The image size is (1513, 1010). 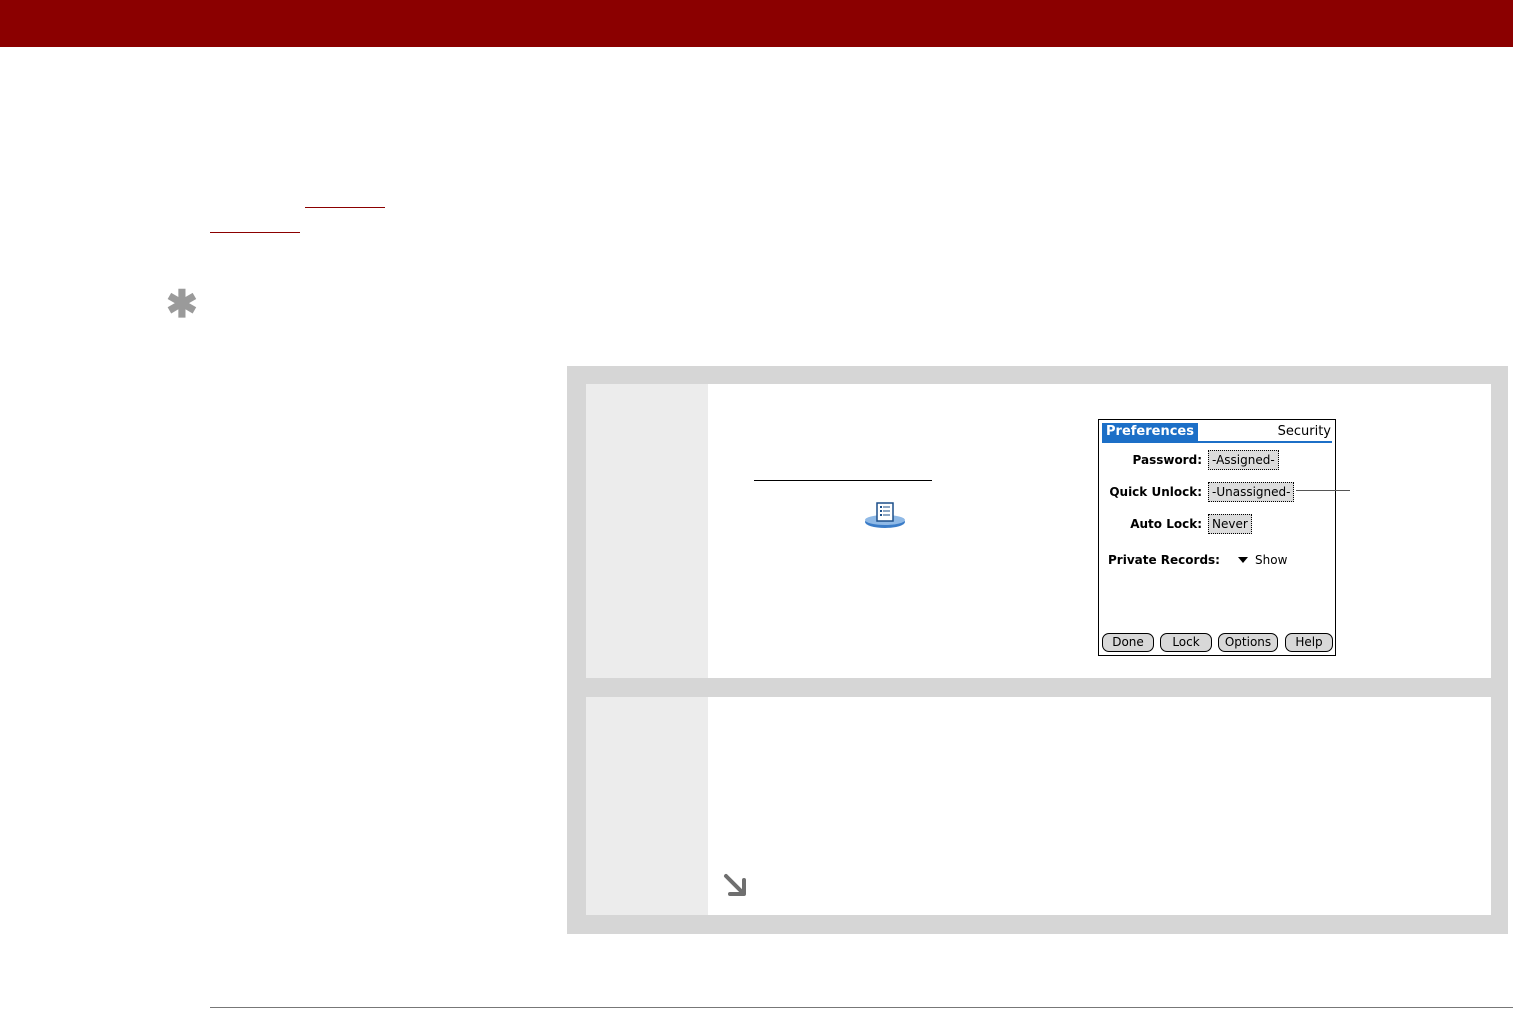 I want to click on step-2-body, so click(x=1099, y=806).